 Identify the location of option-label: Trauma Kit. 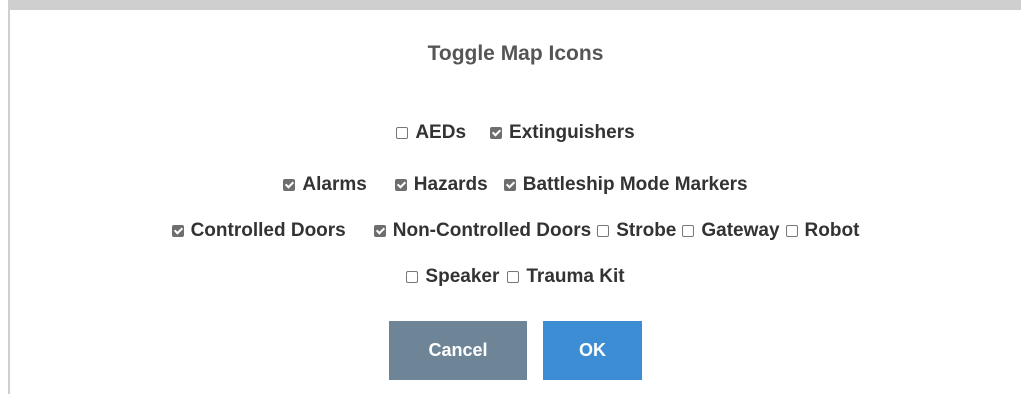
(575, 276).